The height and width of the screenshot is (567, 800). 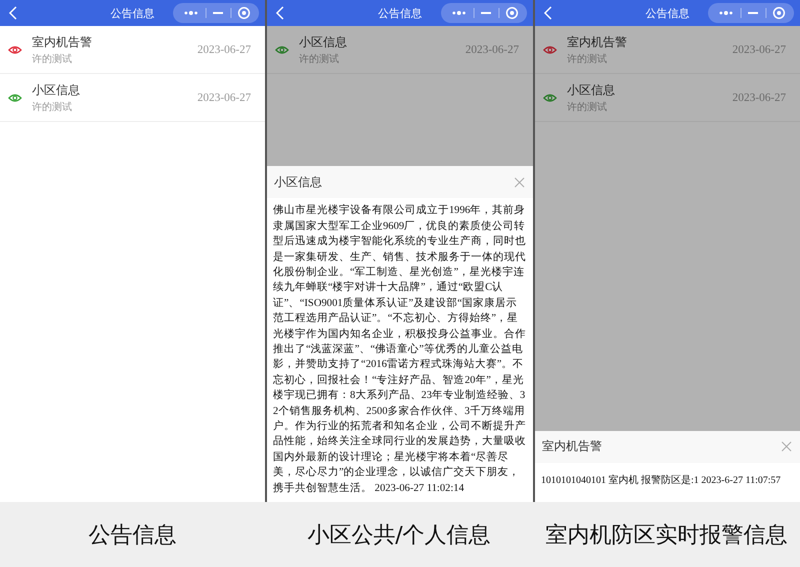 What do you see at coordinates (399, 536) in the screenshot?
I see `screen-caption: 小区公共/个人信息` at bounding box center [399, 536].